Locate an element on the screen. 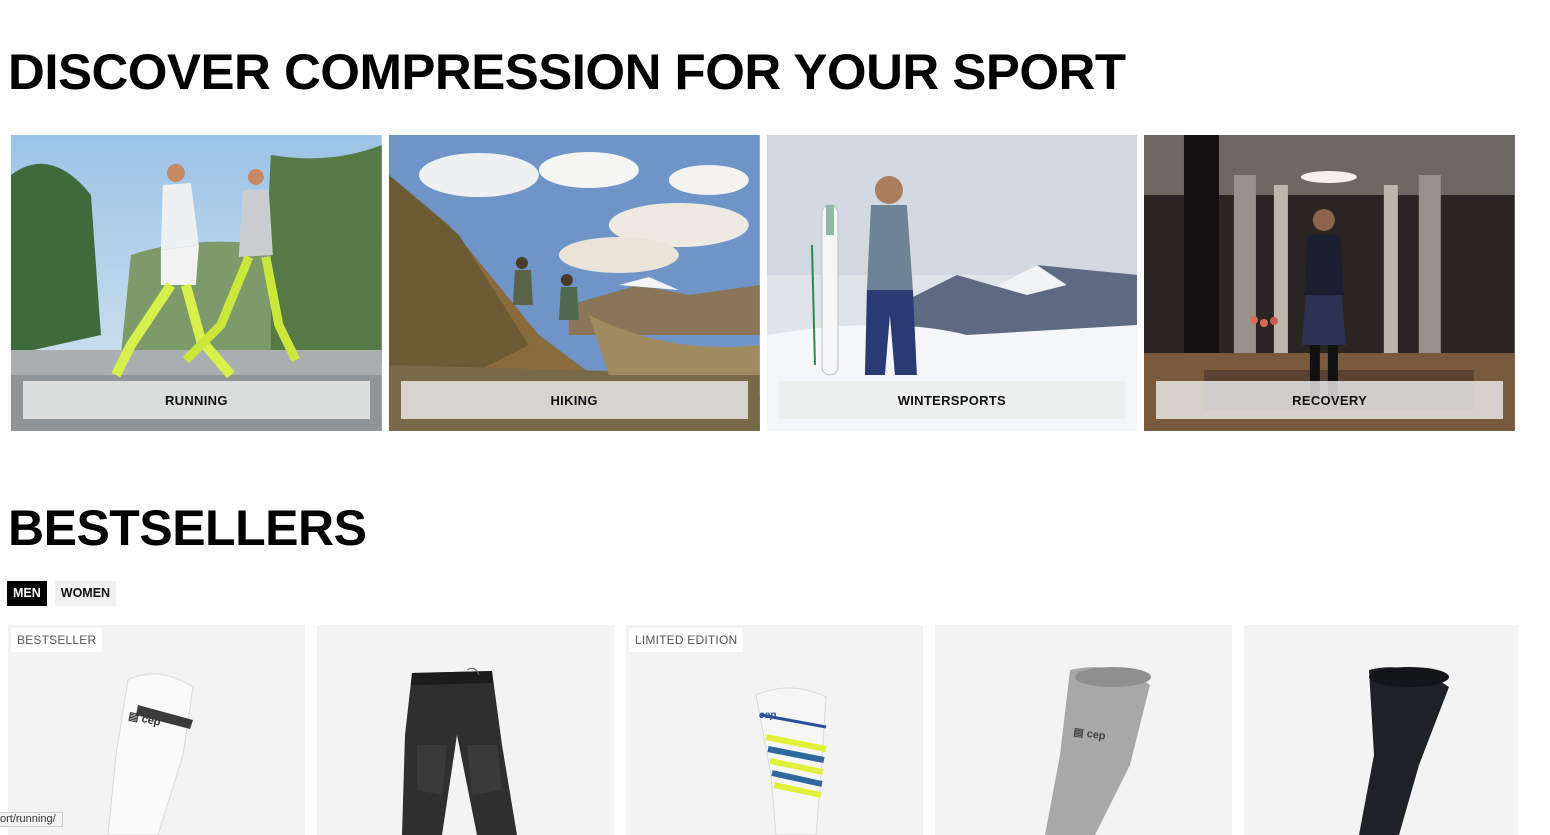 This screenshot has height=835, width=1550. sport-label-recovery: RECOVERY is located at coordinates (1329, 400).